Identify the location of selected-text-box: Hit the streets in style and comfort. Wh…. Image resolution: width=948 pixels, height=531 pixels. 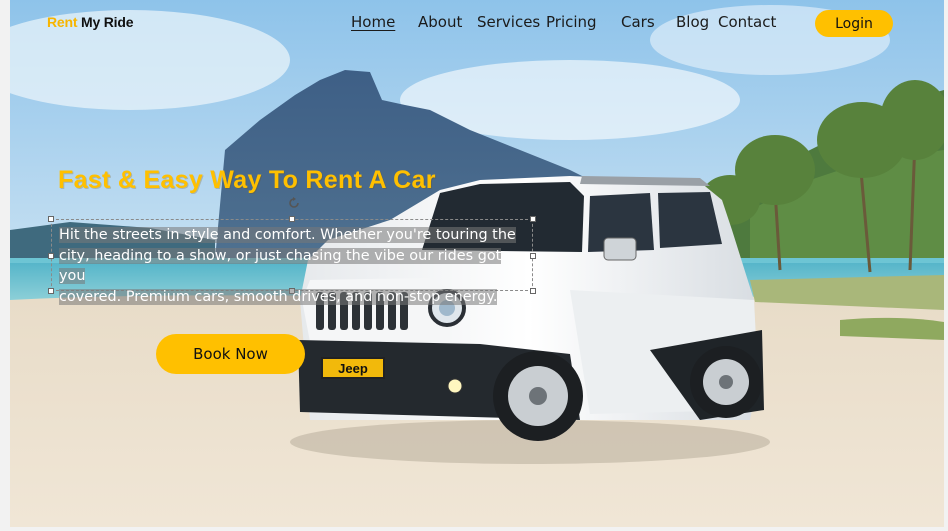
(292, 251).